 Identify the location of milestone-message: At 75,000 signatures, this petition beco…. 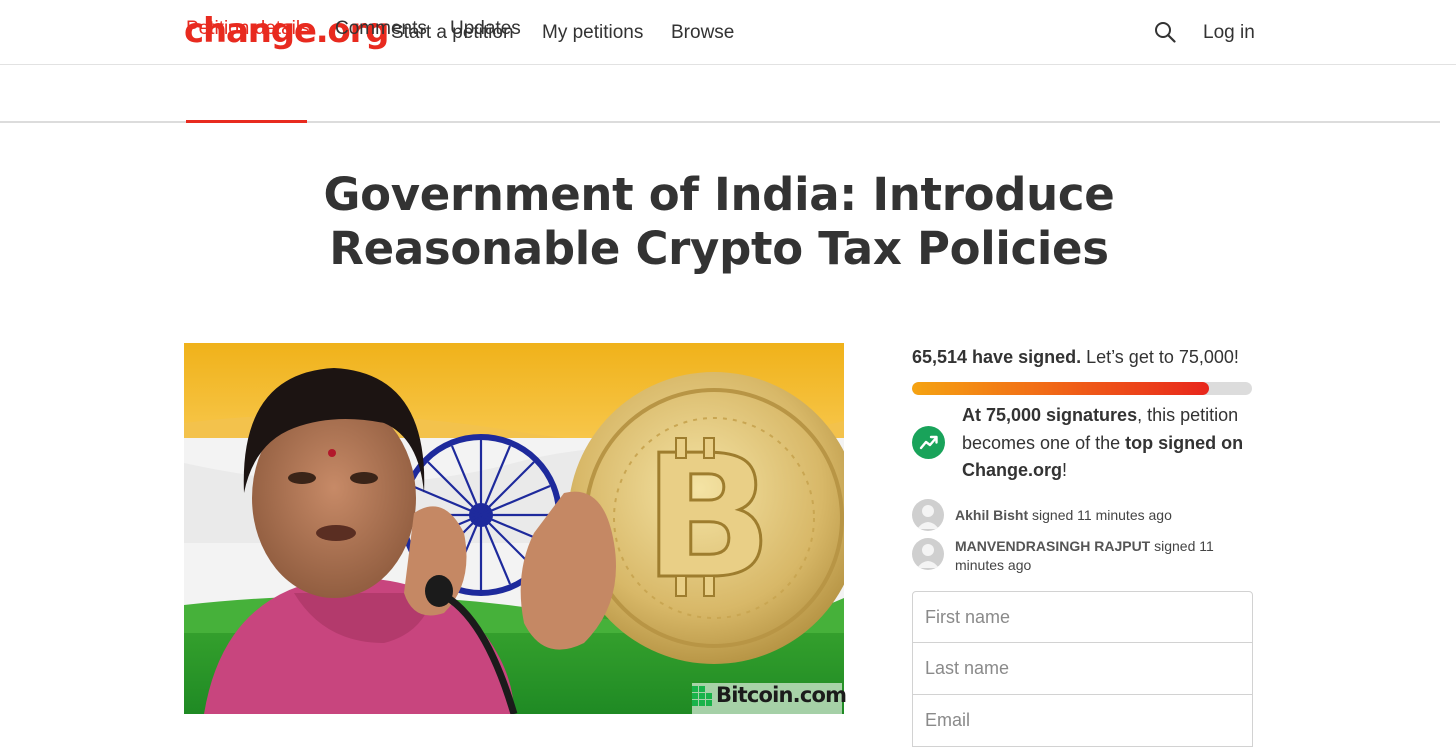
(1109, 443).